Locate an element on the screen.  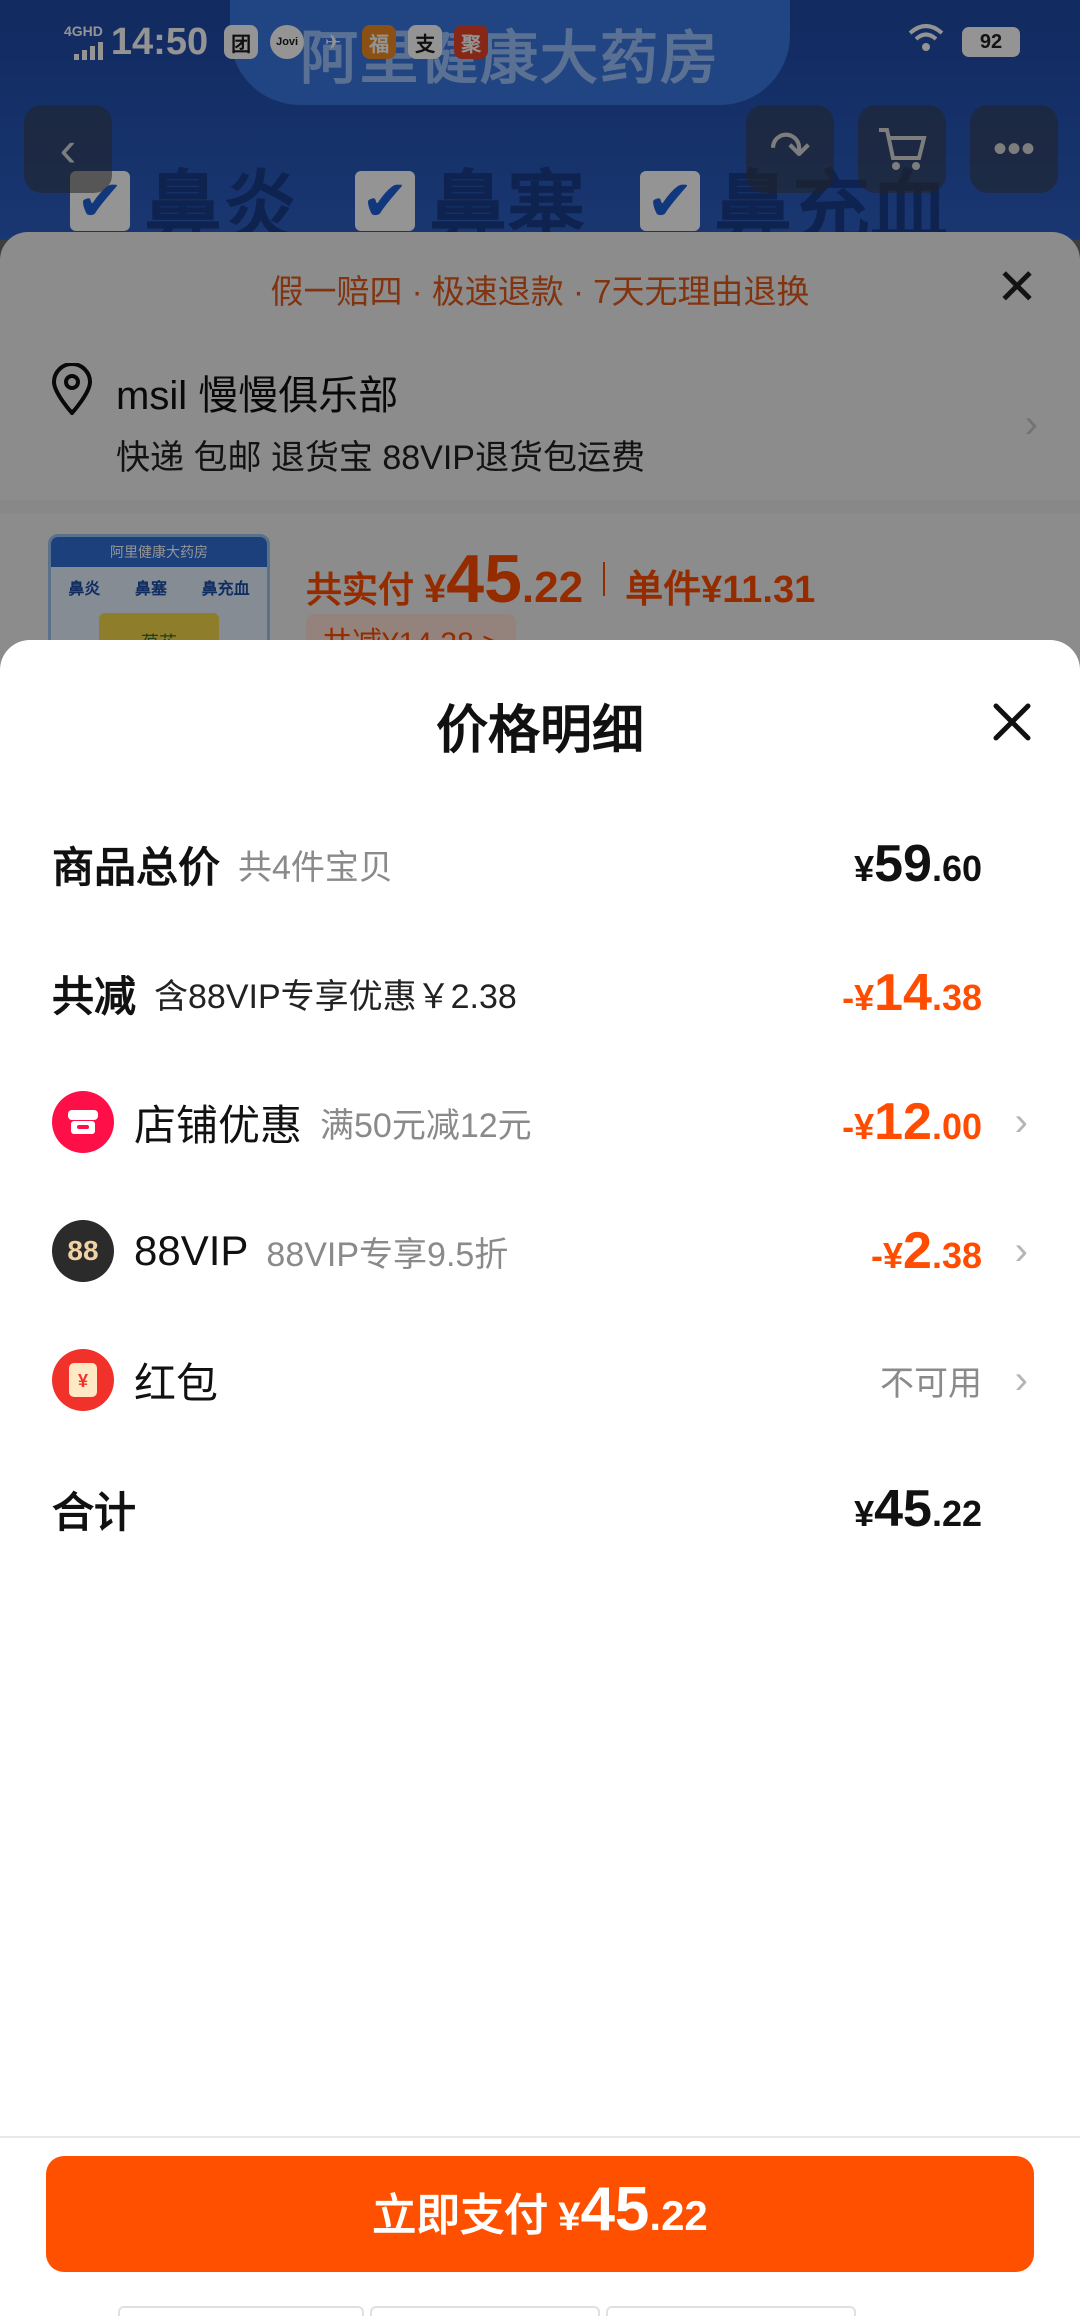
row-item-total: 商品总价 共4件宝贝 ¥ 59 .60 is located at coordinates (540, 864).